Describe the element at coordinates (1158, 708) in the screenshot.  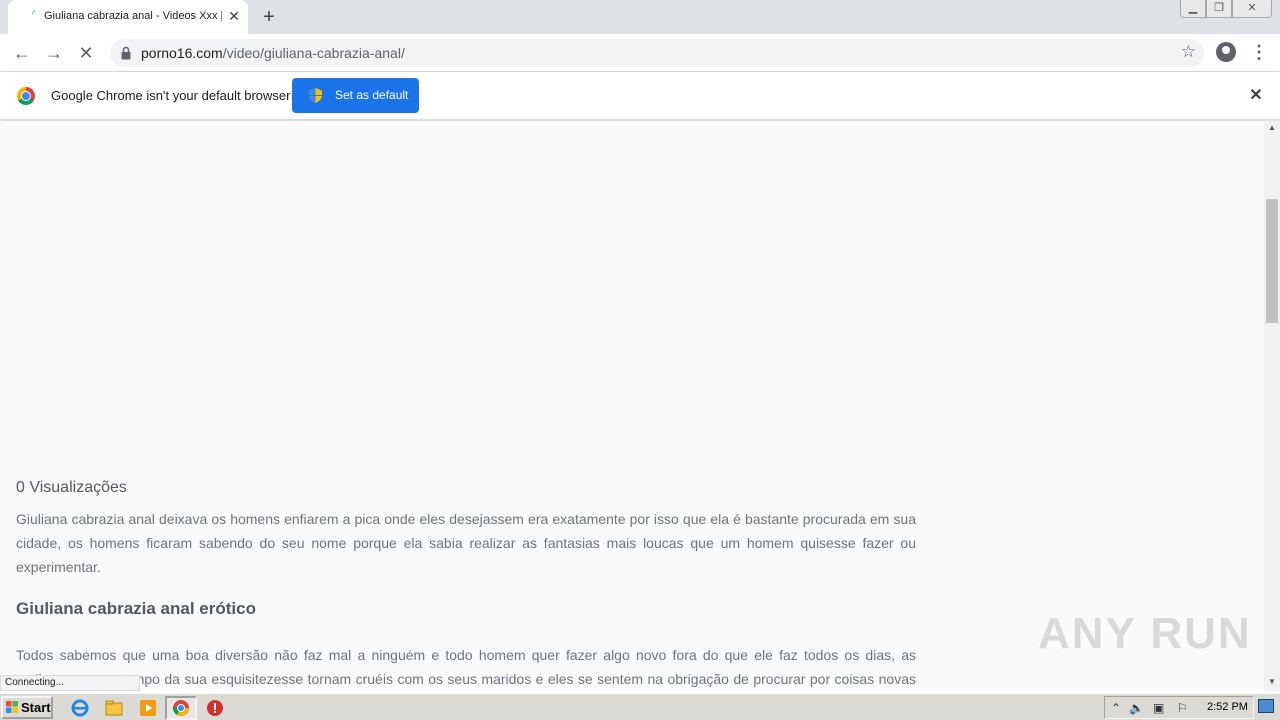
I see `network-icon: ▣` at that location.